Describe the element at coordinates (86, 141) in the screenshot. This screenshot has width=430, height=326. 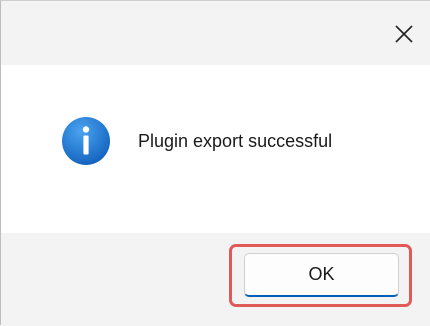
I see `info-icon` at that location.